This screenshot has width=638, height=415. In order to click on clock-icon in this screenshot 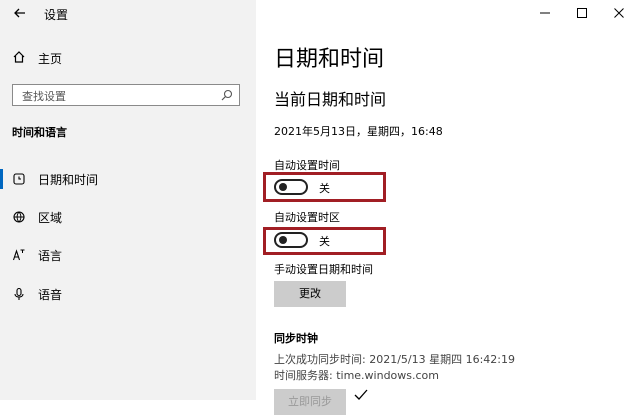, I will do `click(19, 179)`.